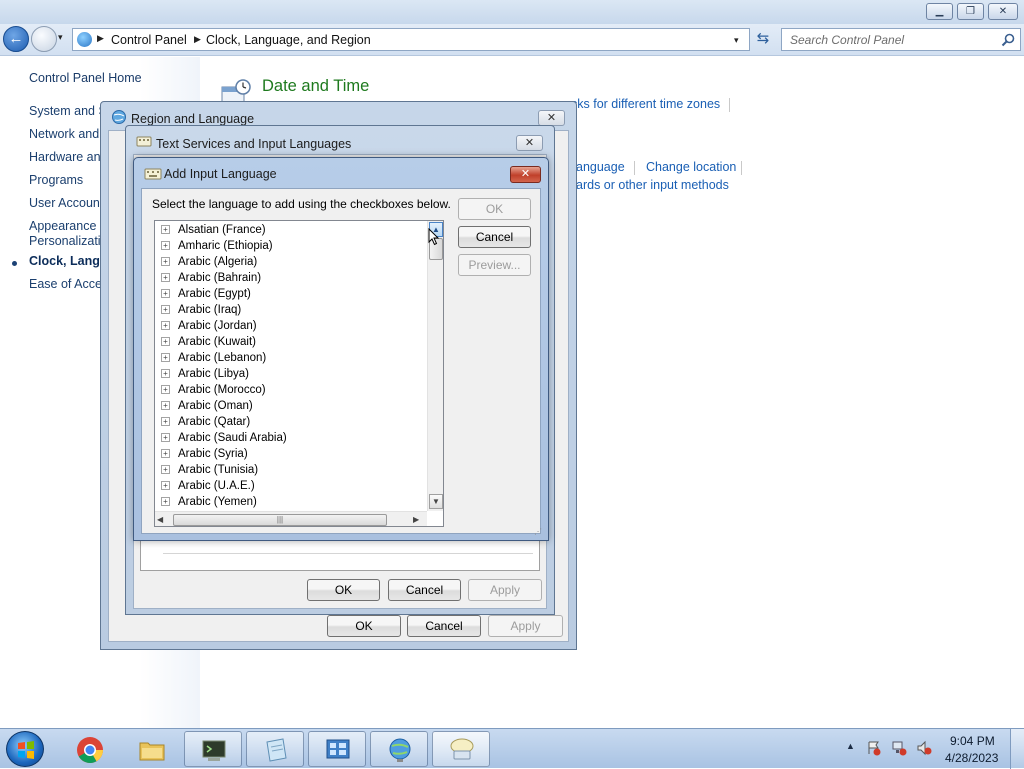 The width and height of the screenshot is (1024, 769). I want to click on search-placeholder: Search Control Panel, so click(847, 40).